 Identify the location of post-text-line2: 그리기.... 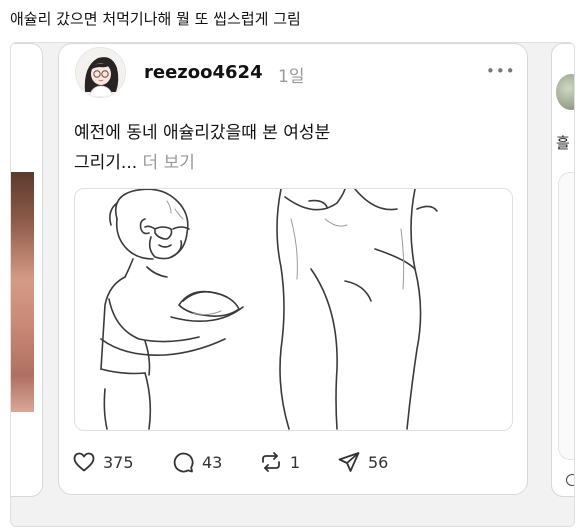
(106, 163).